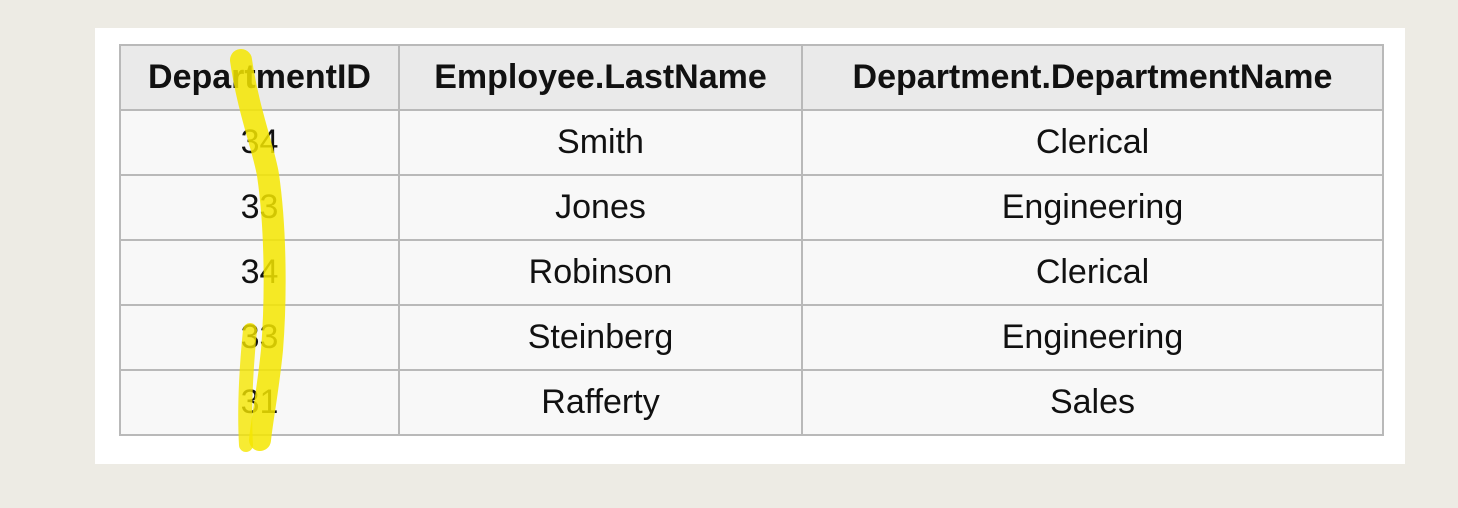  I want to click on cell-last-name: Smith, so click(600, 142).